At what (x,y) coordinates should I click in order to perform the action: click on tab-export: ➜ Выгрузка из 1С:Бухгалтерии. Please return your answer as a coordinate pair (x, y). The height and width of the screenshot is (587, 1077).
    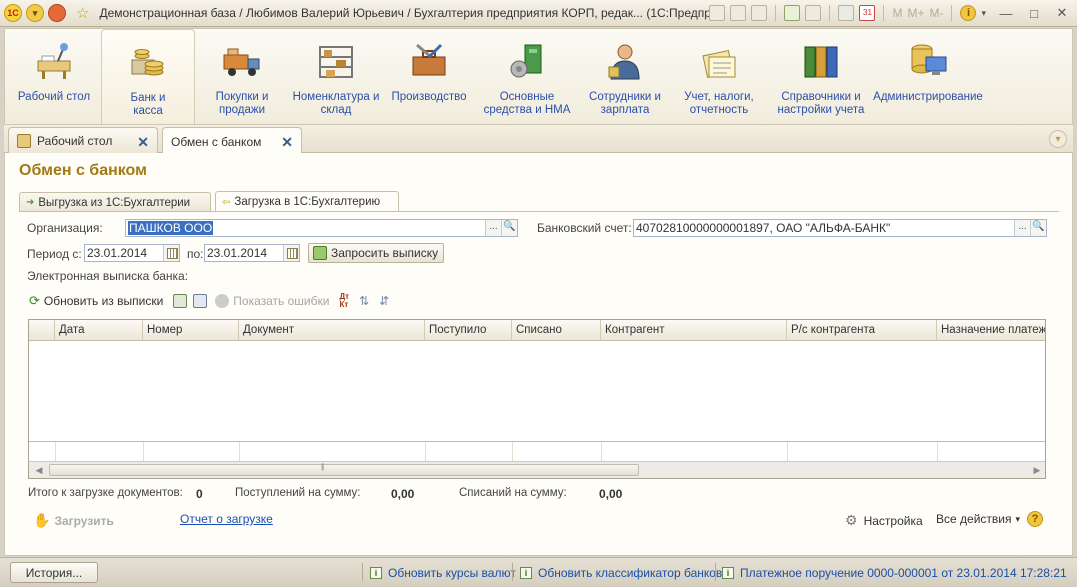
    Looking at the image, I should click on (115, 202).